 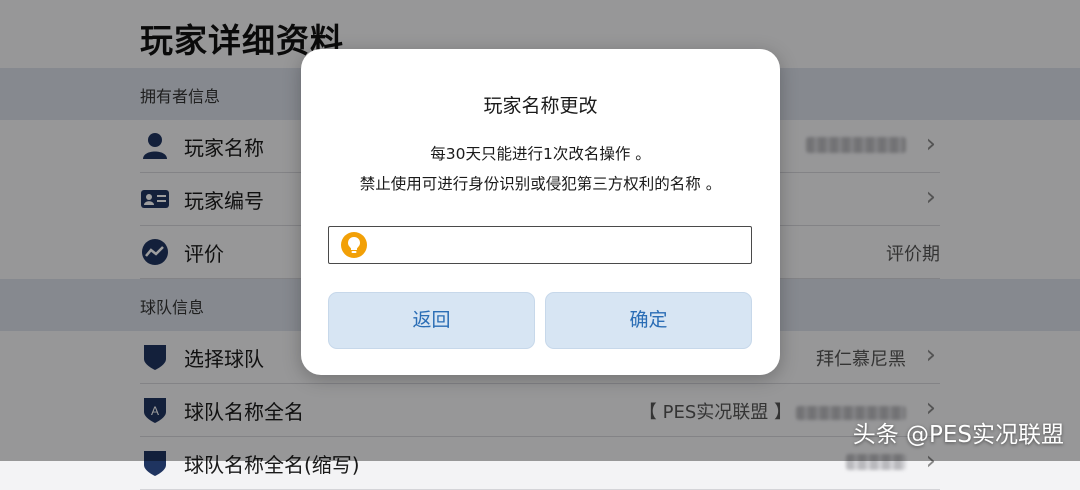 I want to click on back-button: 返回, so click(x=431, y=320).